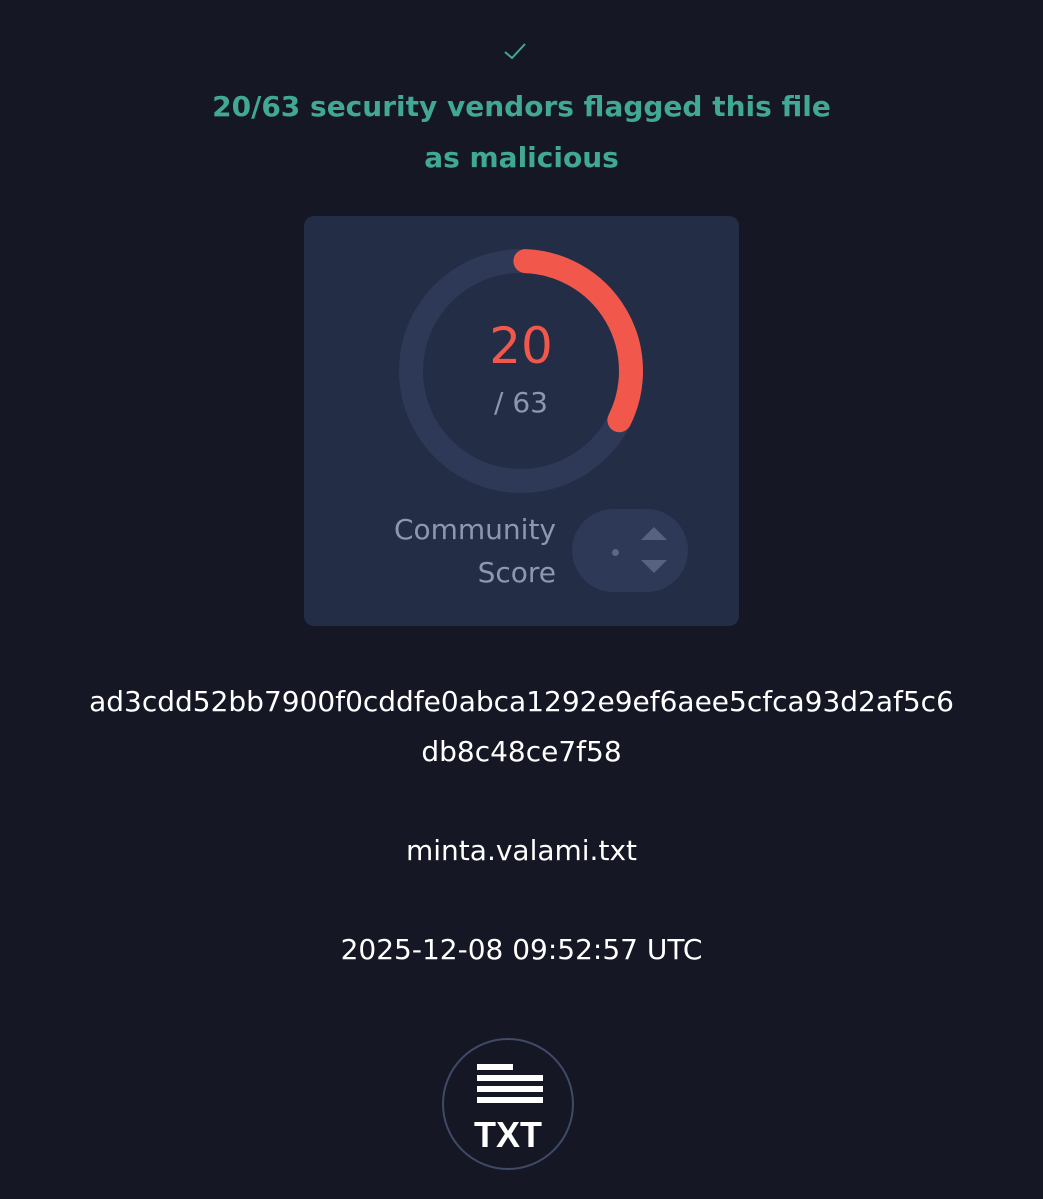 The image size is (1043, 1199). Describe the element at coordinates (521, 850) in the screenshot. I see `file-name: minta.valami.txt` at that location.